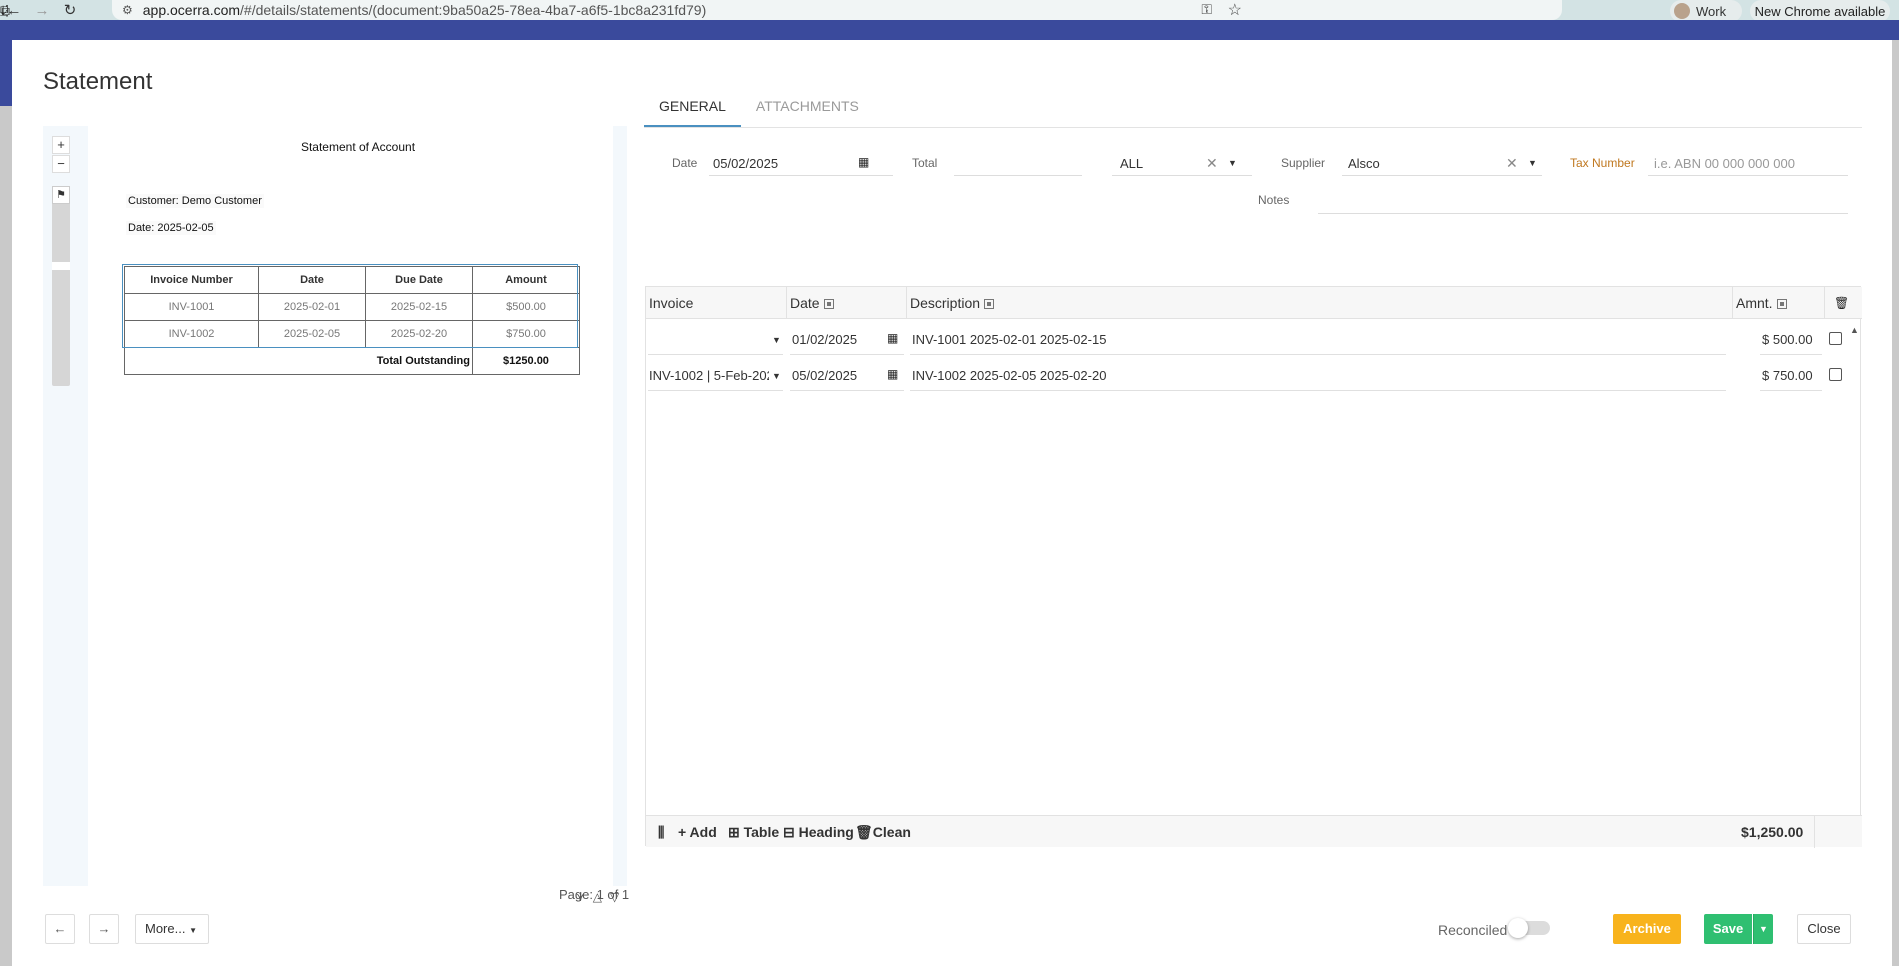  What do you see at coordinates (1711, 11) in the screenshot?
I see `profile-label: Work` at bounding box center [1711, 11].